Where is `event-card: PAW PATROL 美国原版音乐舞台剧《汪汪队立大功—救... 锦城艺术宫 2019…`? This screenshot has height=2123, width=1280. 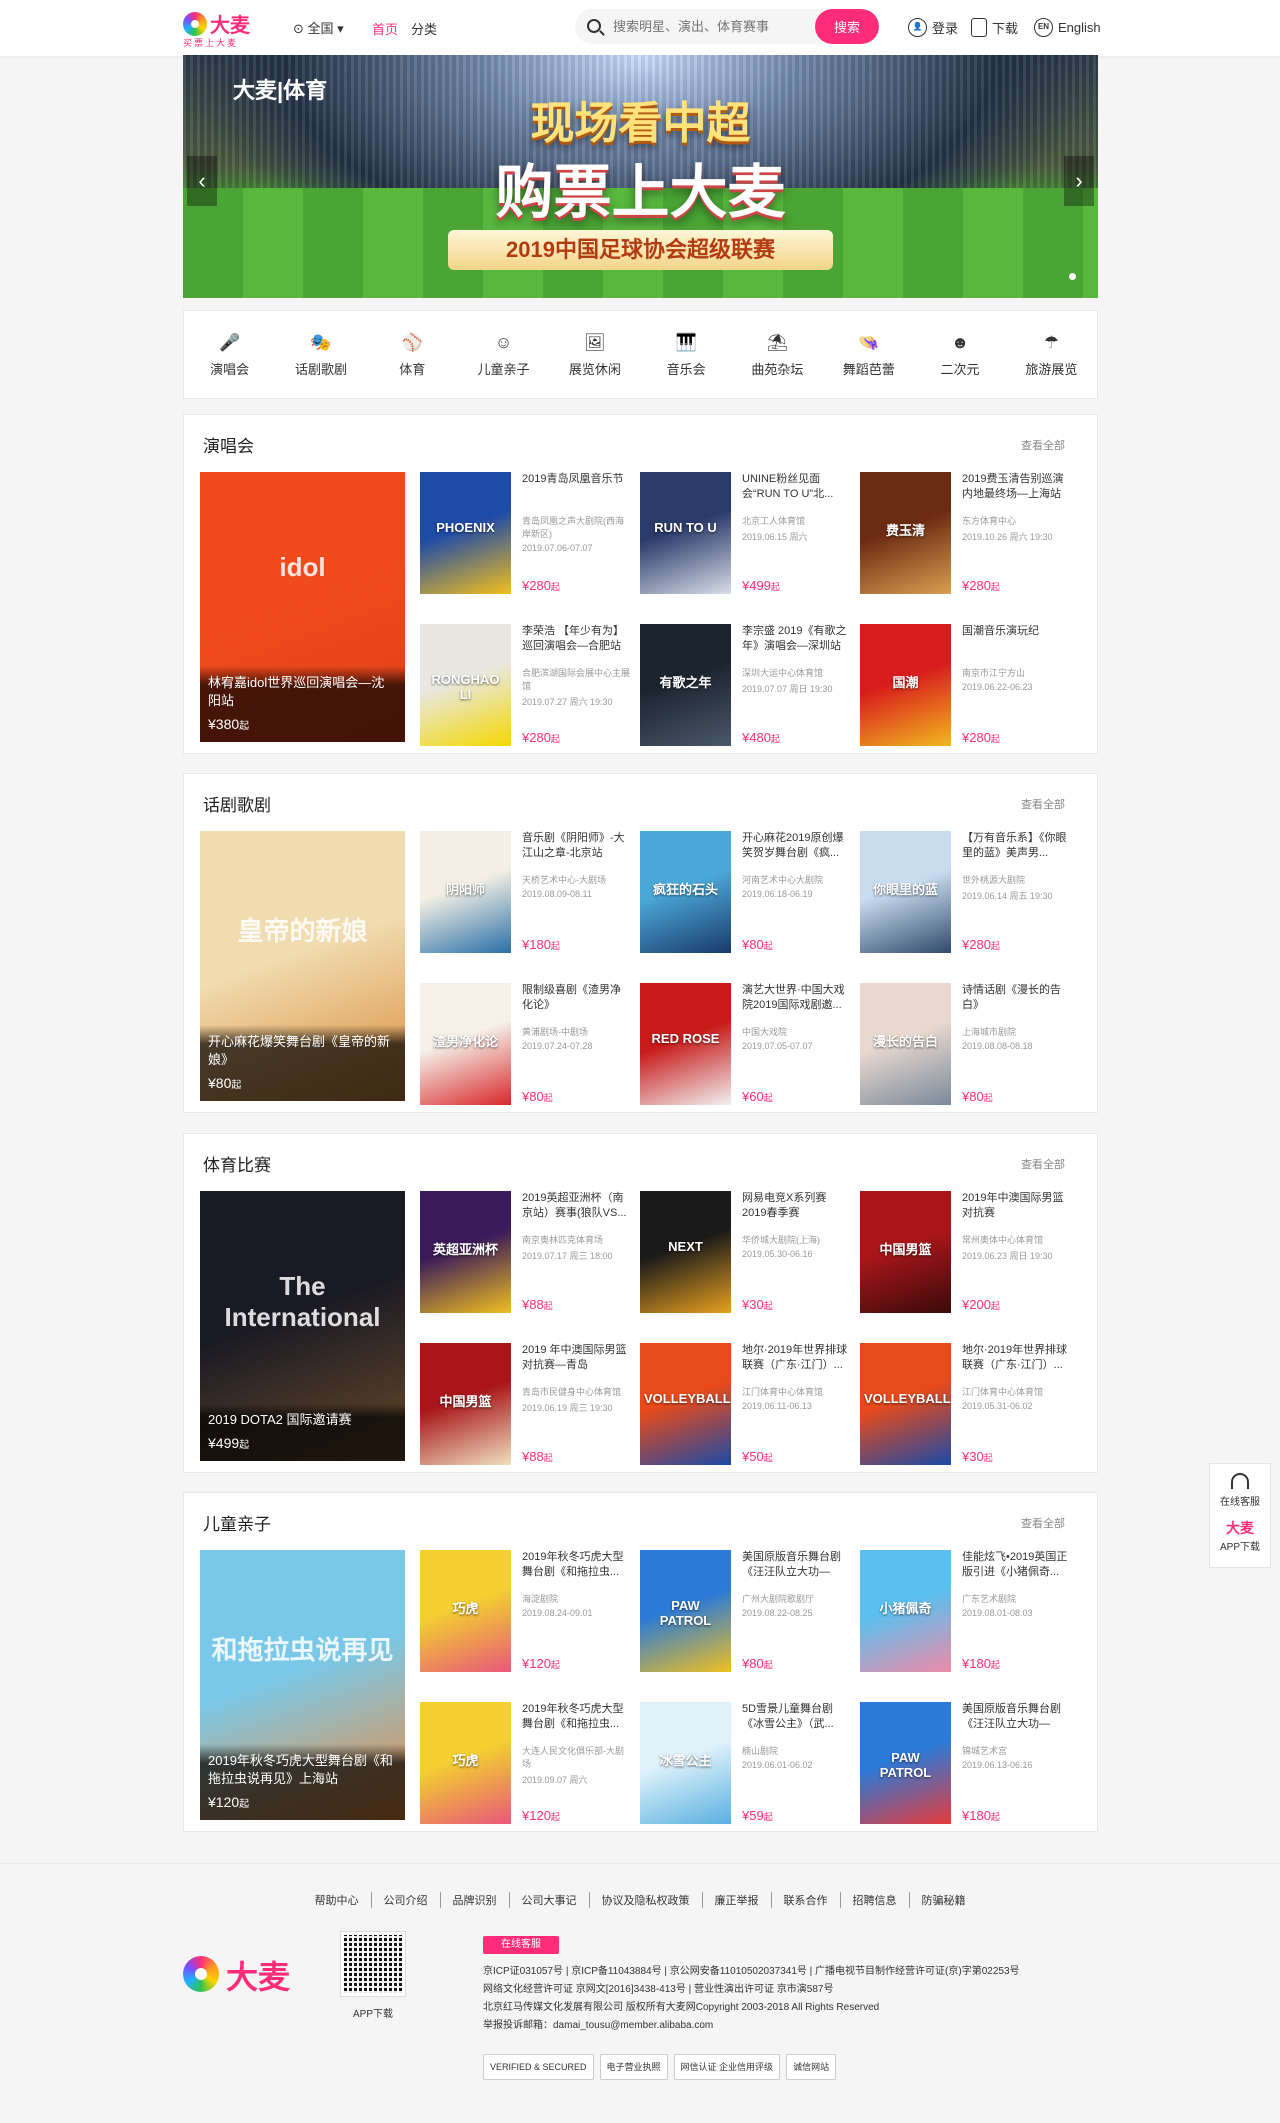 event-card: PAW PATROL 美国原版音乐舞台剧《汪汪队立大功—救... 锦城艺术宫 2019… is located at coordinates (965, 1763).